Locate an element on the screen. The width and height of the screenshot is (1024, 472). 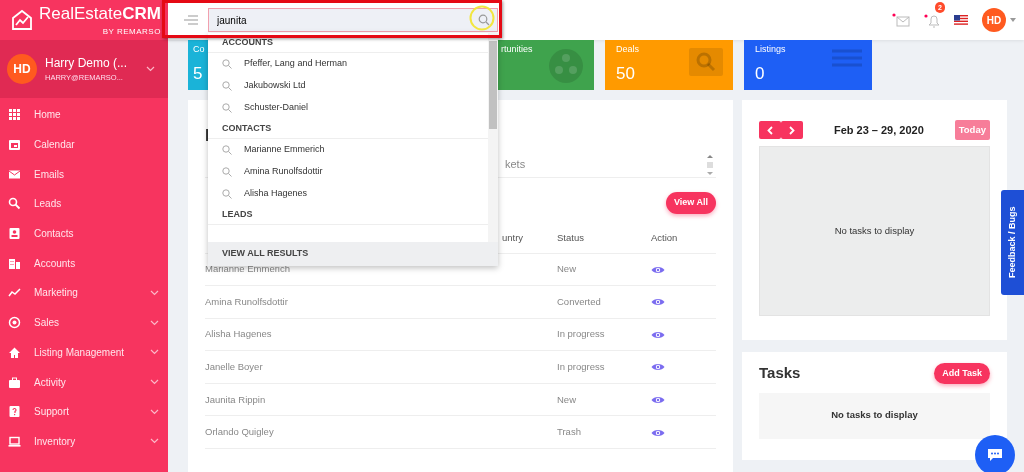
sidebar-item: Contacts is located at coordinates (84, 233).